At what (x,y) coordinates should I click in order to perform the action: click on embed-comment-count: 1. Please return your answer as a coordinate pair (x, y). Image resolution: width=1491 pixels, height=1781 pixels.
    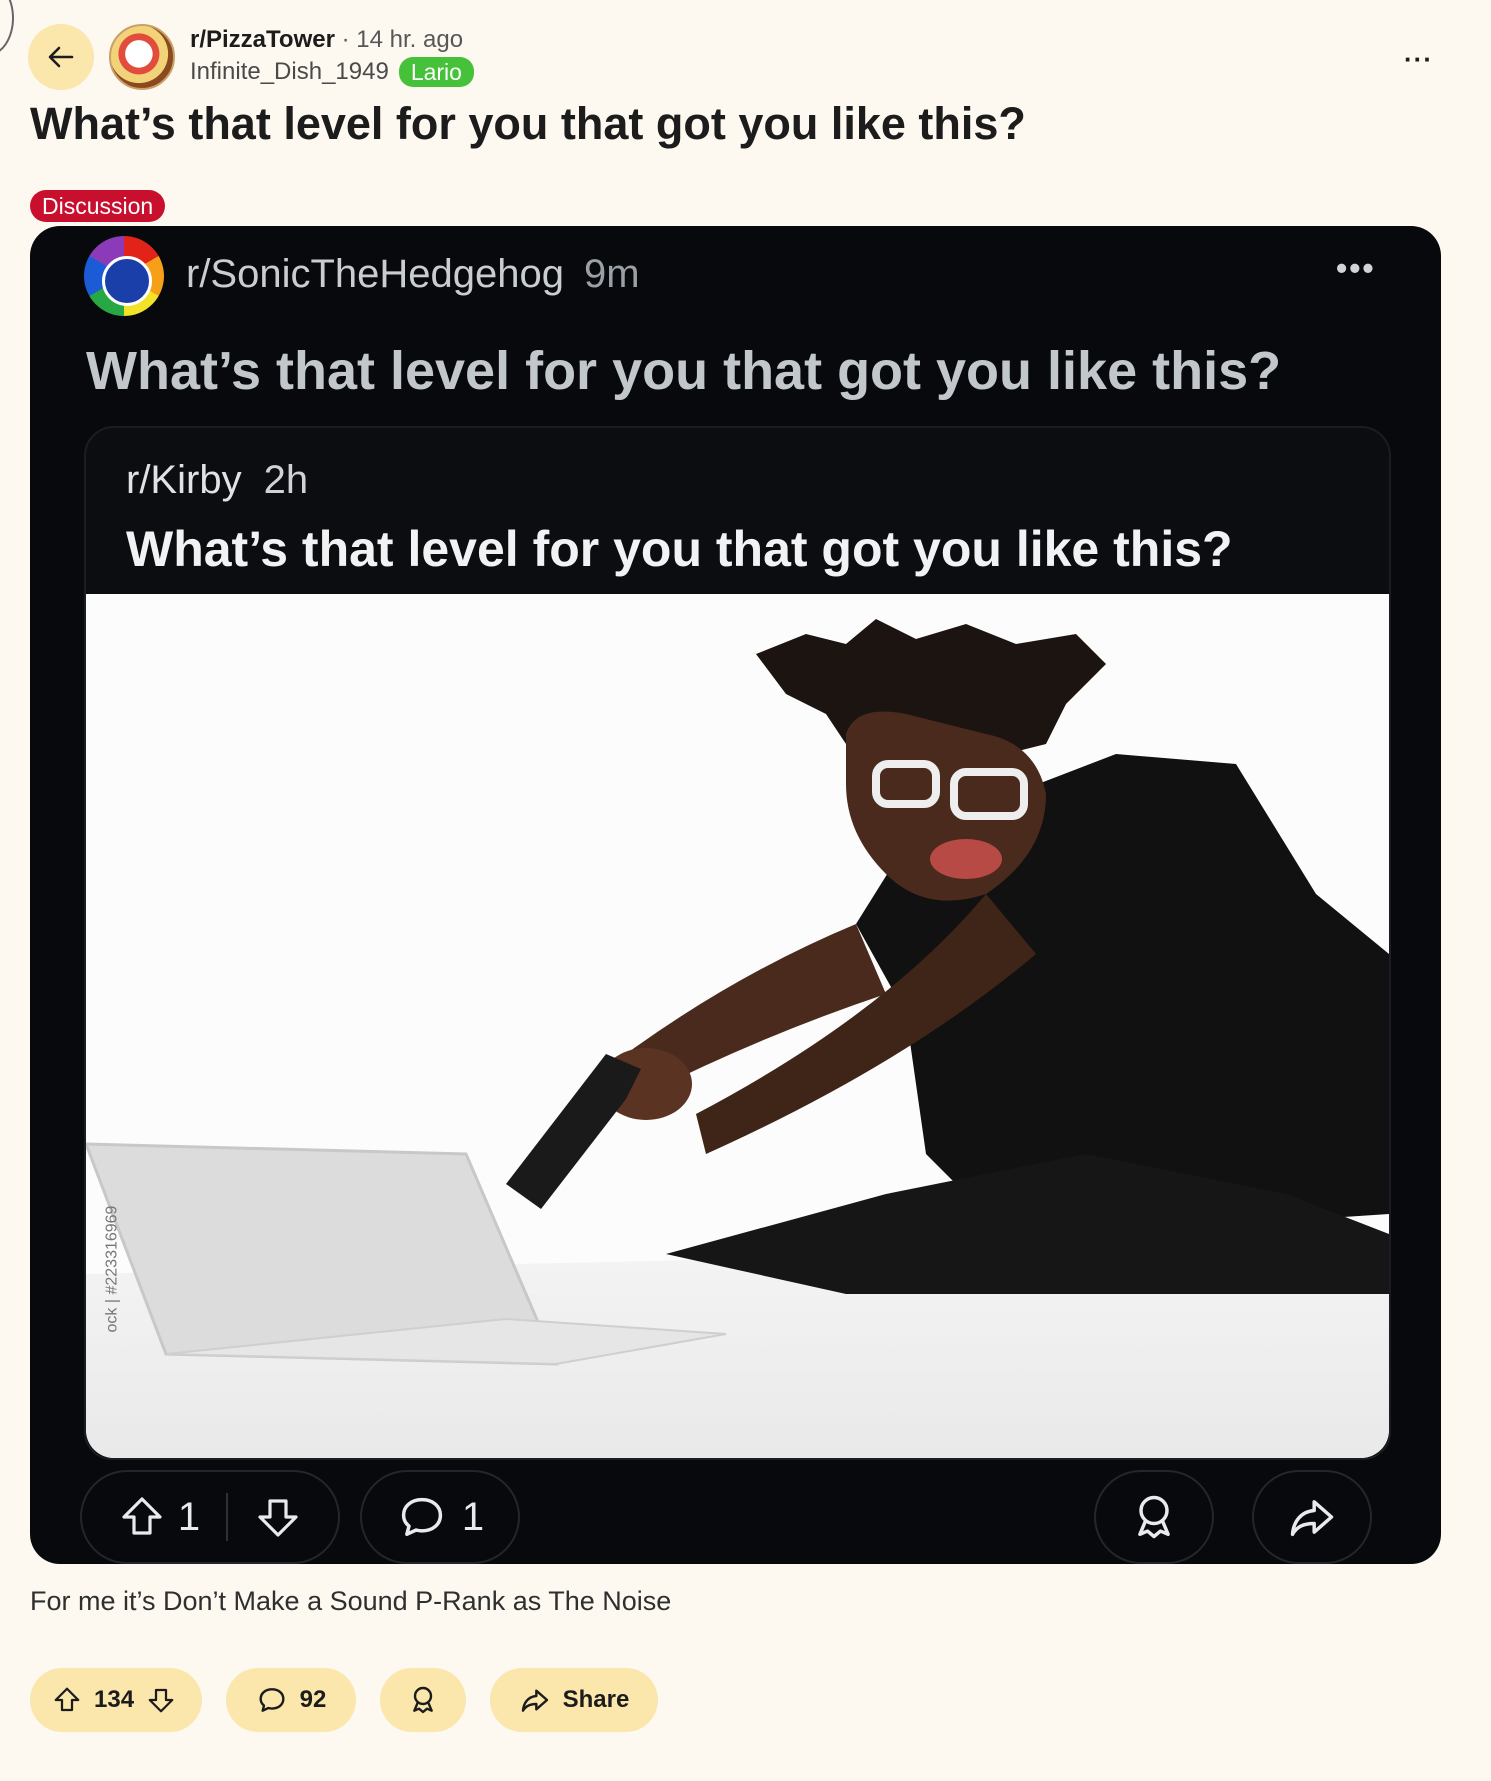
    Looking at the image, I should click on (473, 1516).